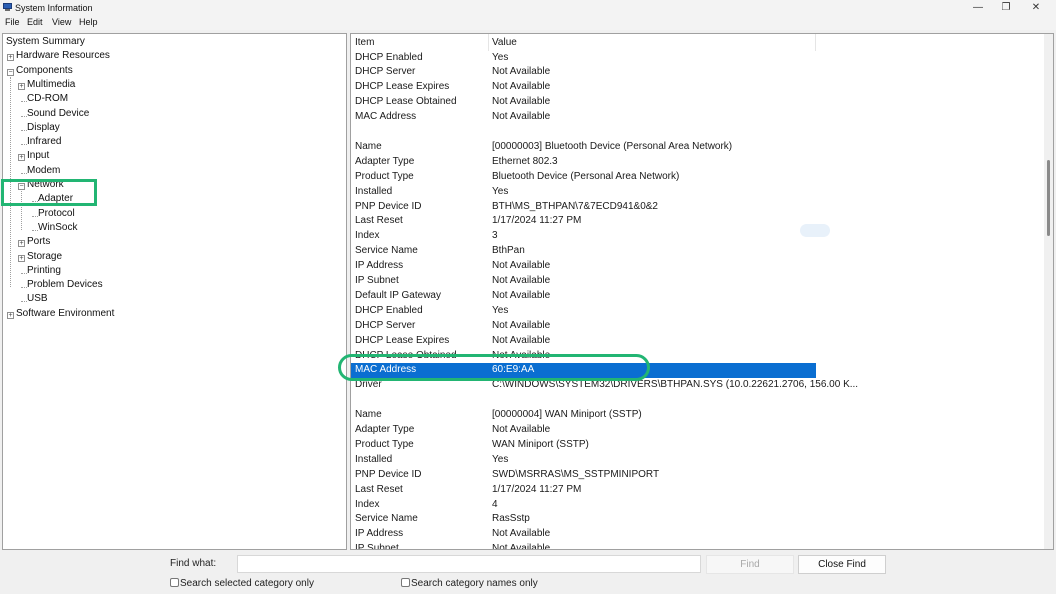 This screenshot has width=1056, height=594. Describe the element at coordinates (583, 102) in the screenshot. I see `table-row: DHCP Lease Obtained Not Available` at that location.